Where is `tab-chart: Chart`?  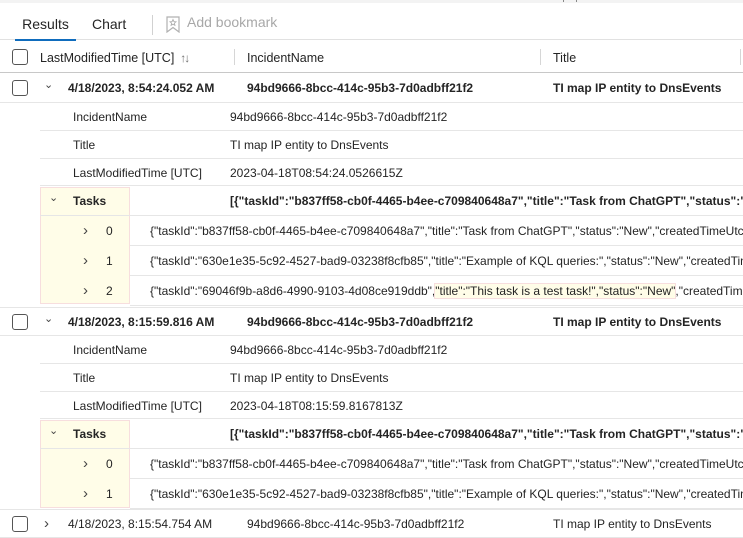 tab-chart: Chart is located at coordinates (109, 21).